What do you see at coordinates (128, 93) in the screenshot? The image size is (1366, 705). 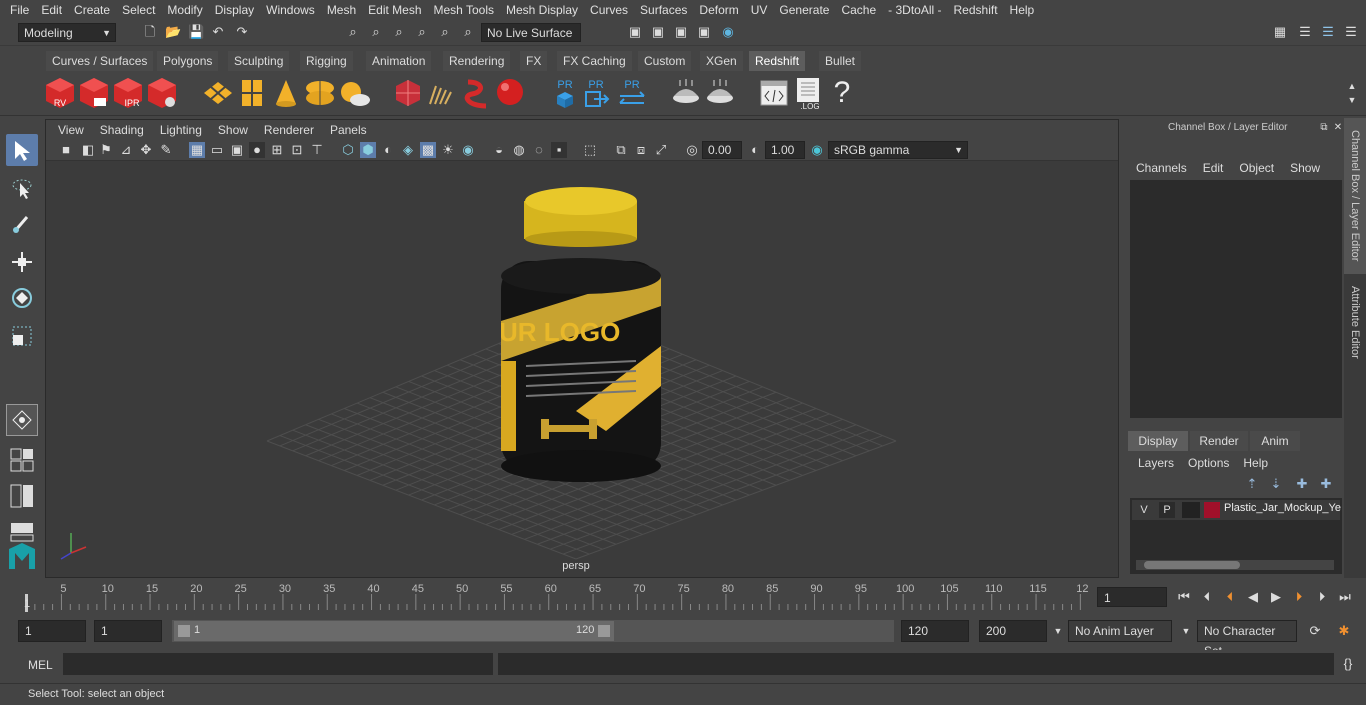 I see `redshift-ipr-icon: IPR` at bounding box center [128, 93].